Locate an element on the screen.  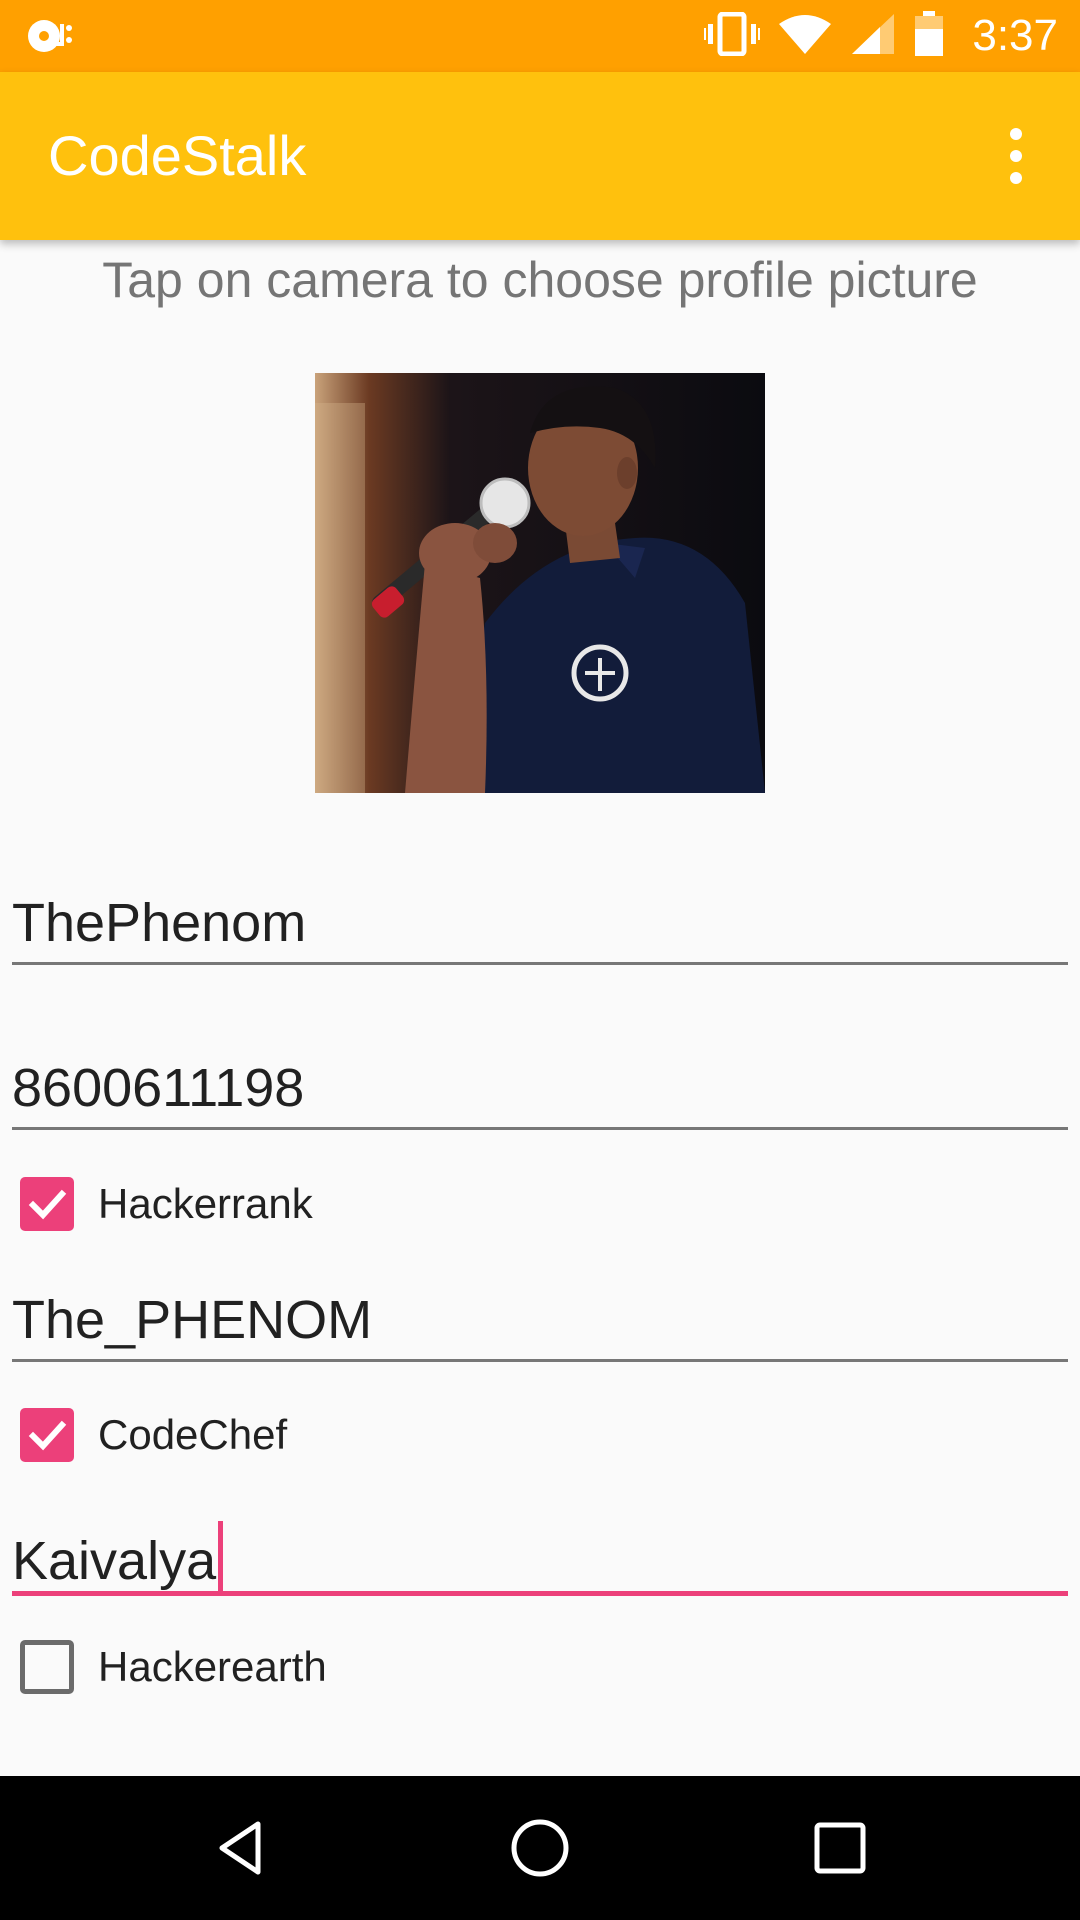
vibrate-icon is located at coordinates (732, 36).